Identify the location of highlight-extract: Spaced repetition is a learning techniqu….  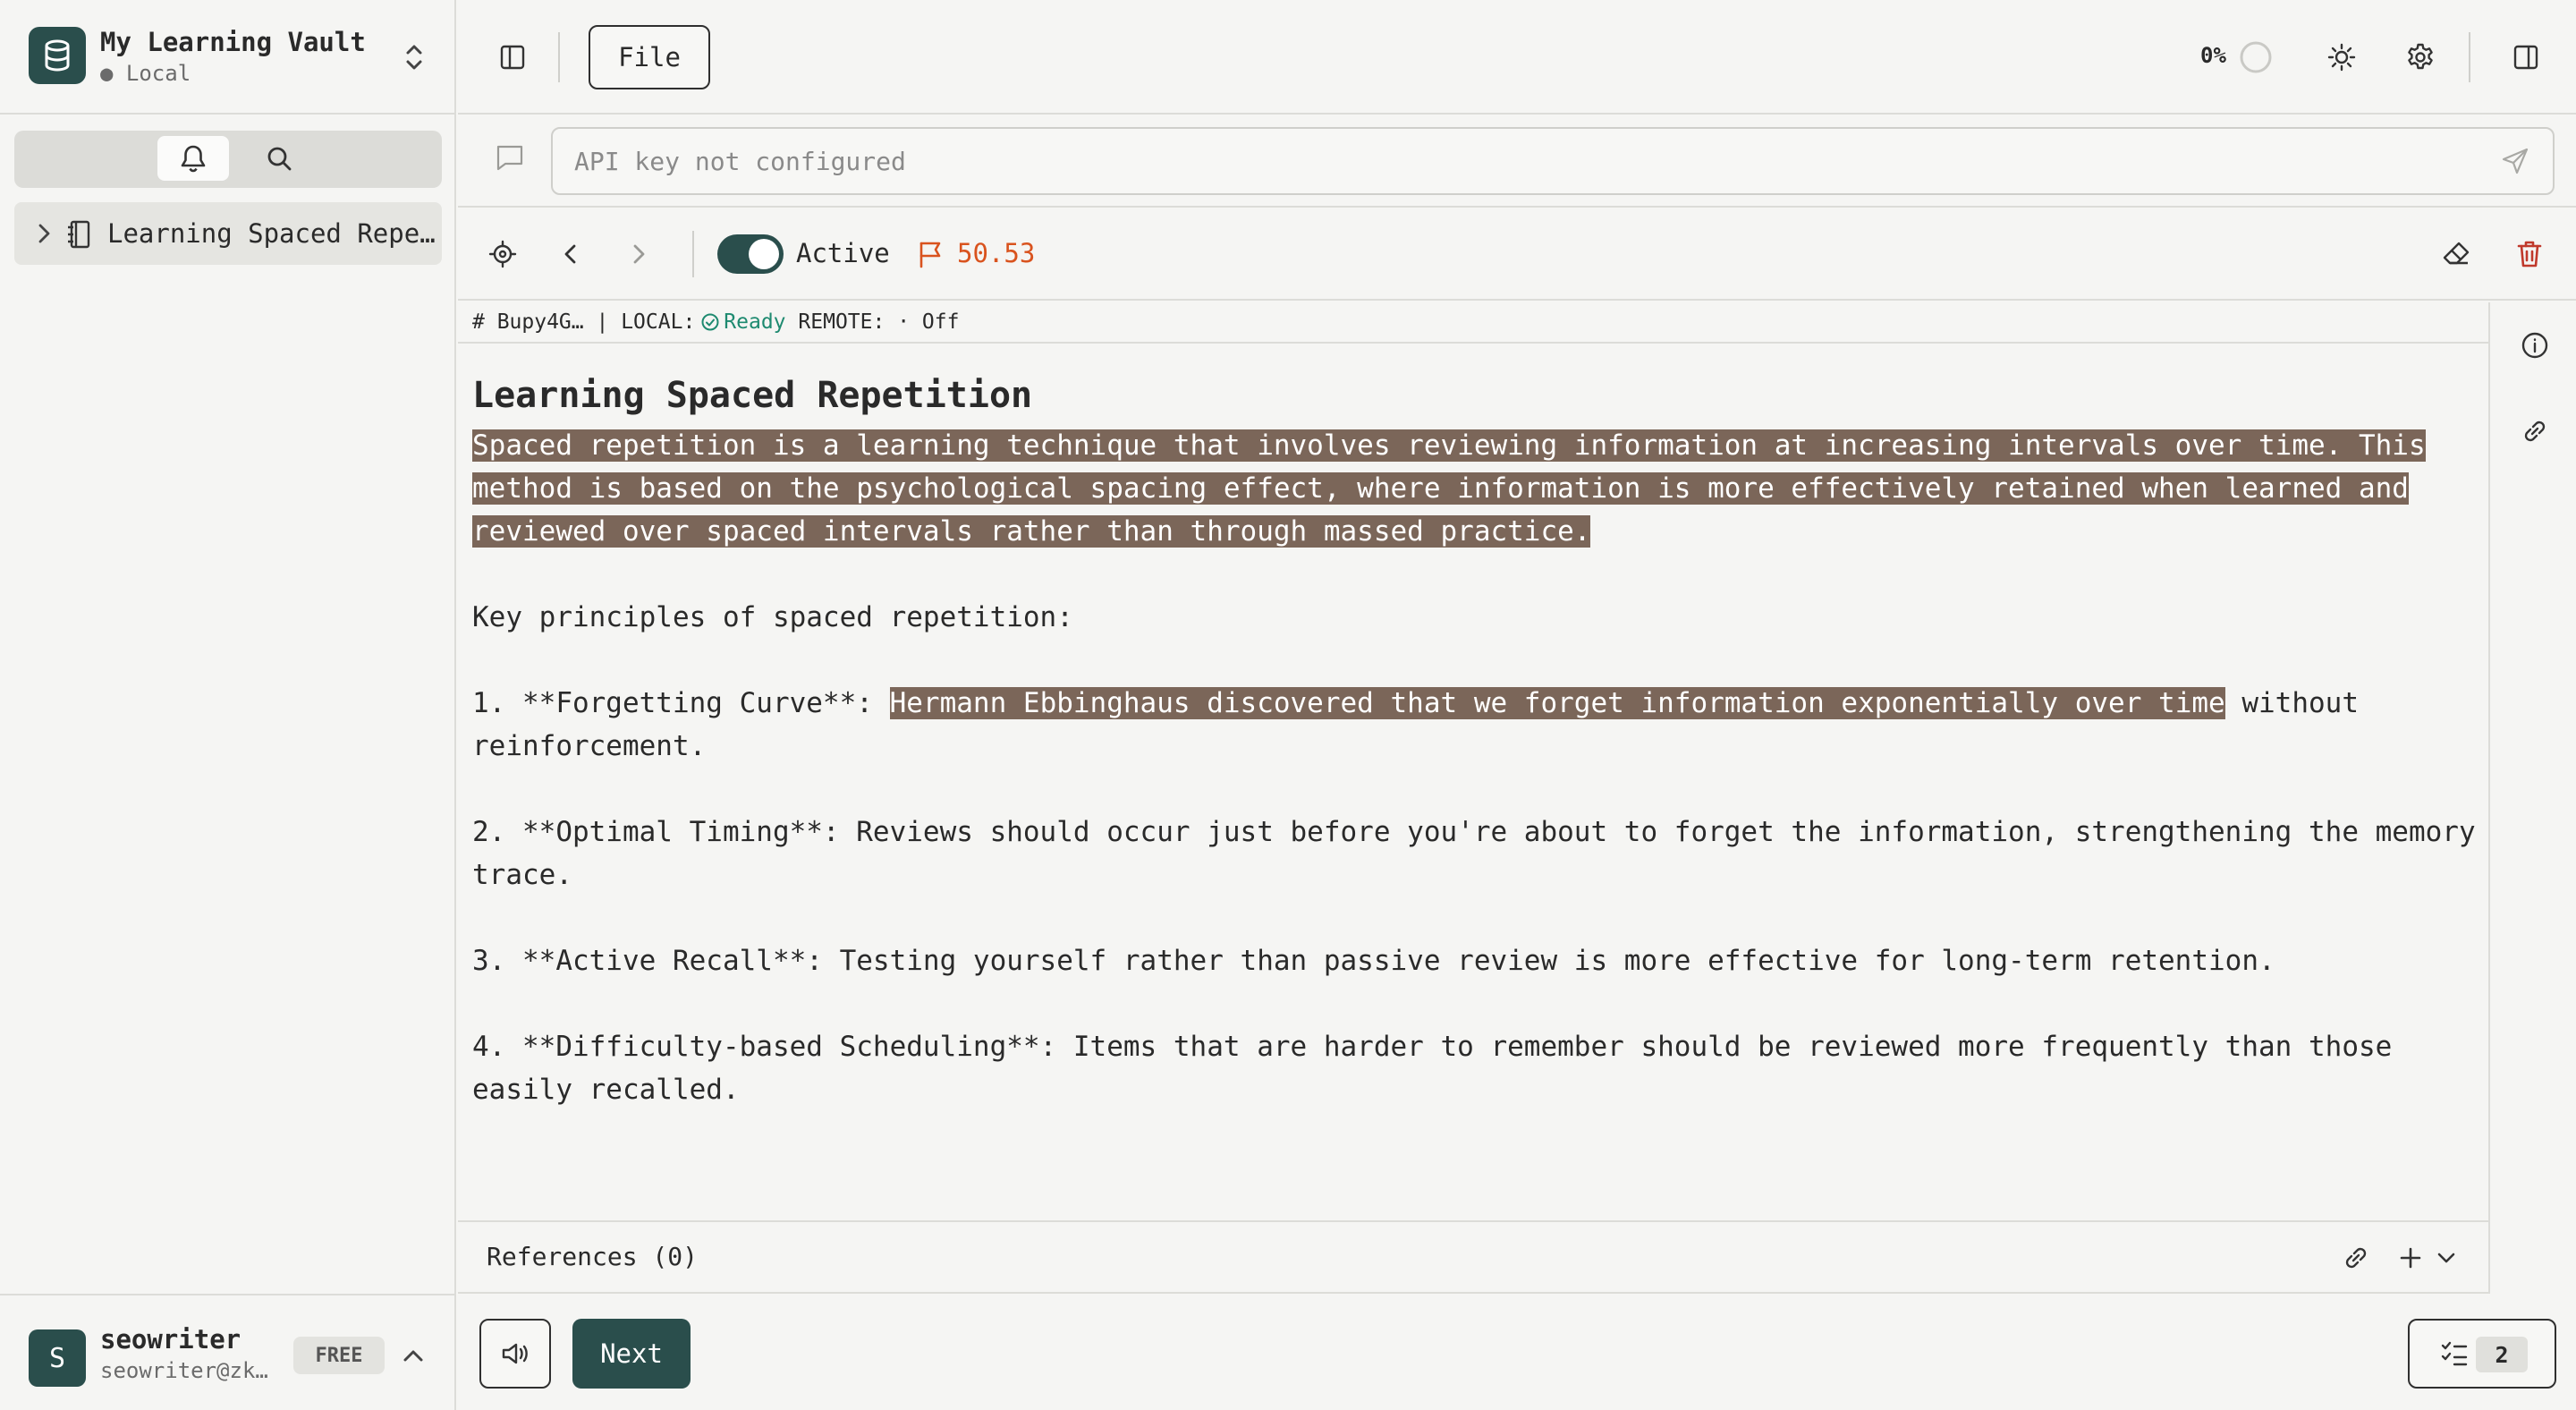
(1449, 489).